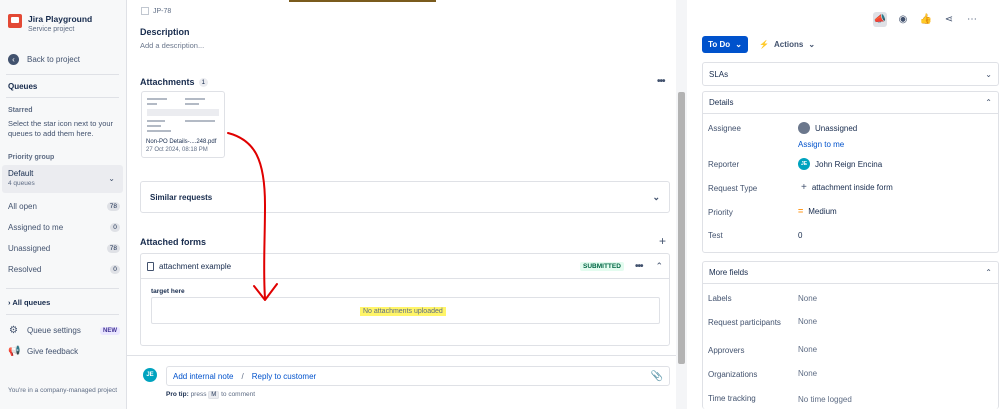 This screenshot has height=409, width=999. Describe the element at coordinates (64, 206) in the screenshot. I see `queue-item-all-open: All open 78` at that location.